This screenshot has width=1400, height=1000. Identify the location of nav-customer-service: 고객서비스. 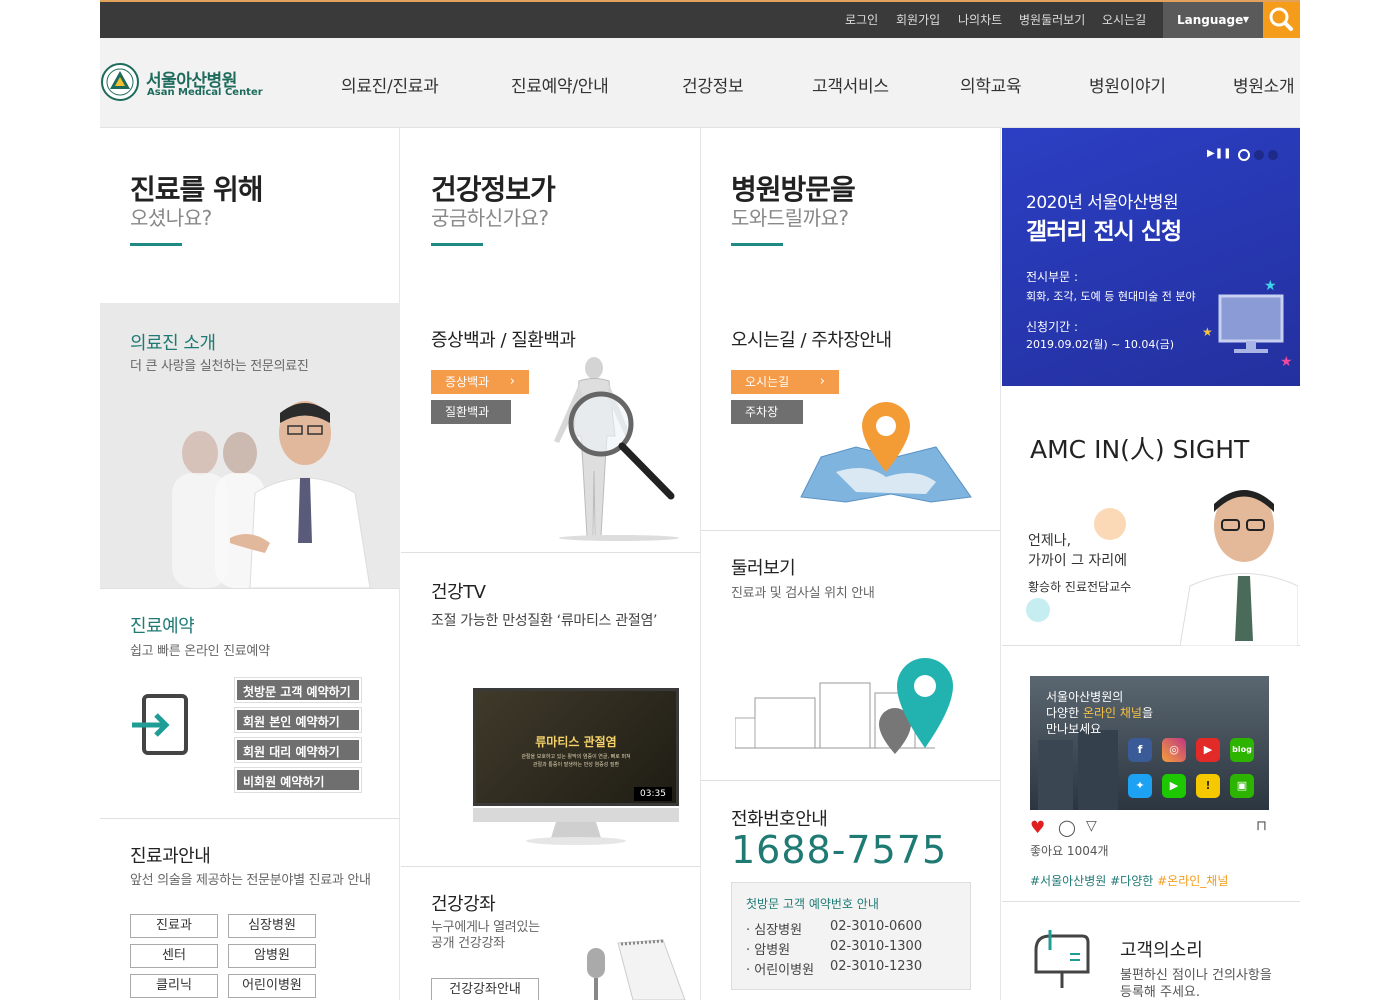
(850, 84).